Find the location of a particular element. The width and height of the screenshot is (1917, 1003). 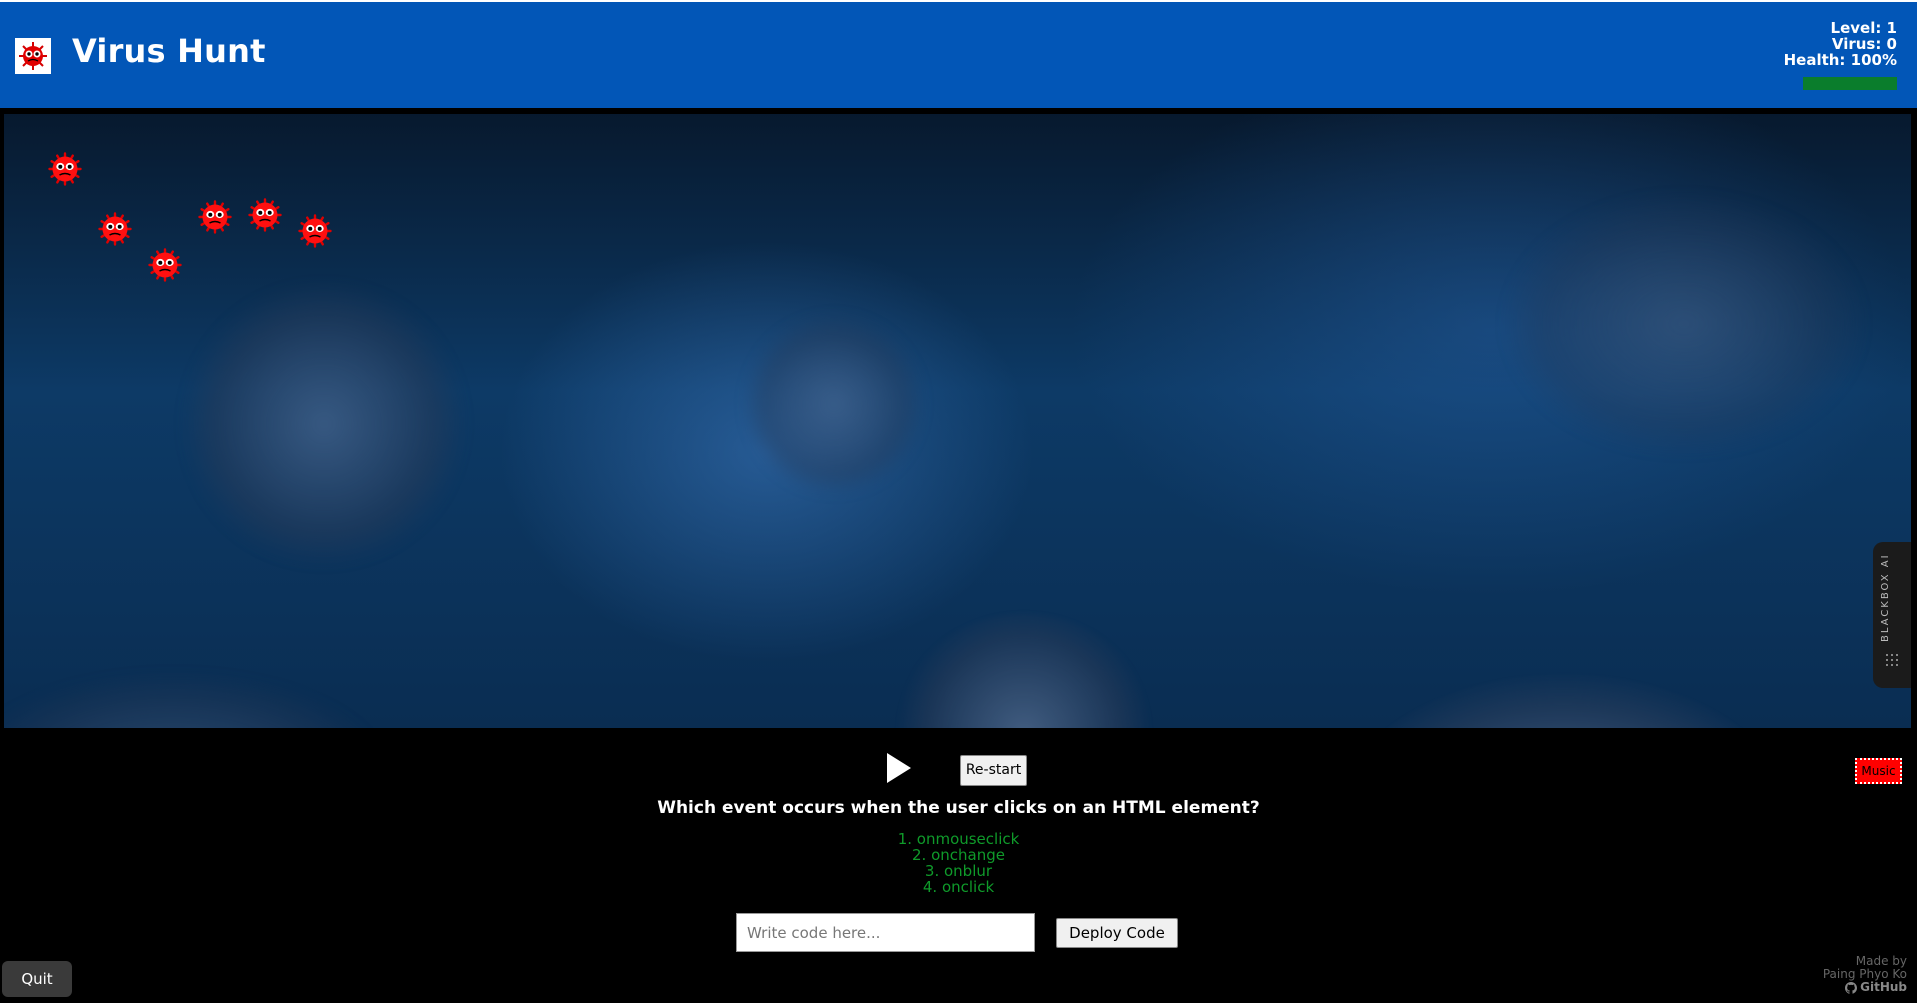

health-bar-fill is located at coordinates (1850, 83).